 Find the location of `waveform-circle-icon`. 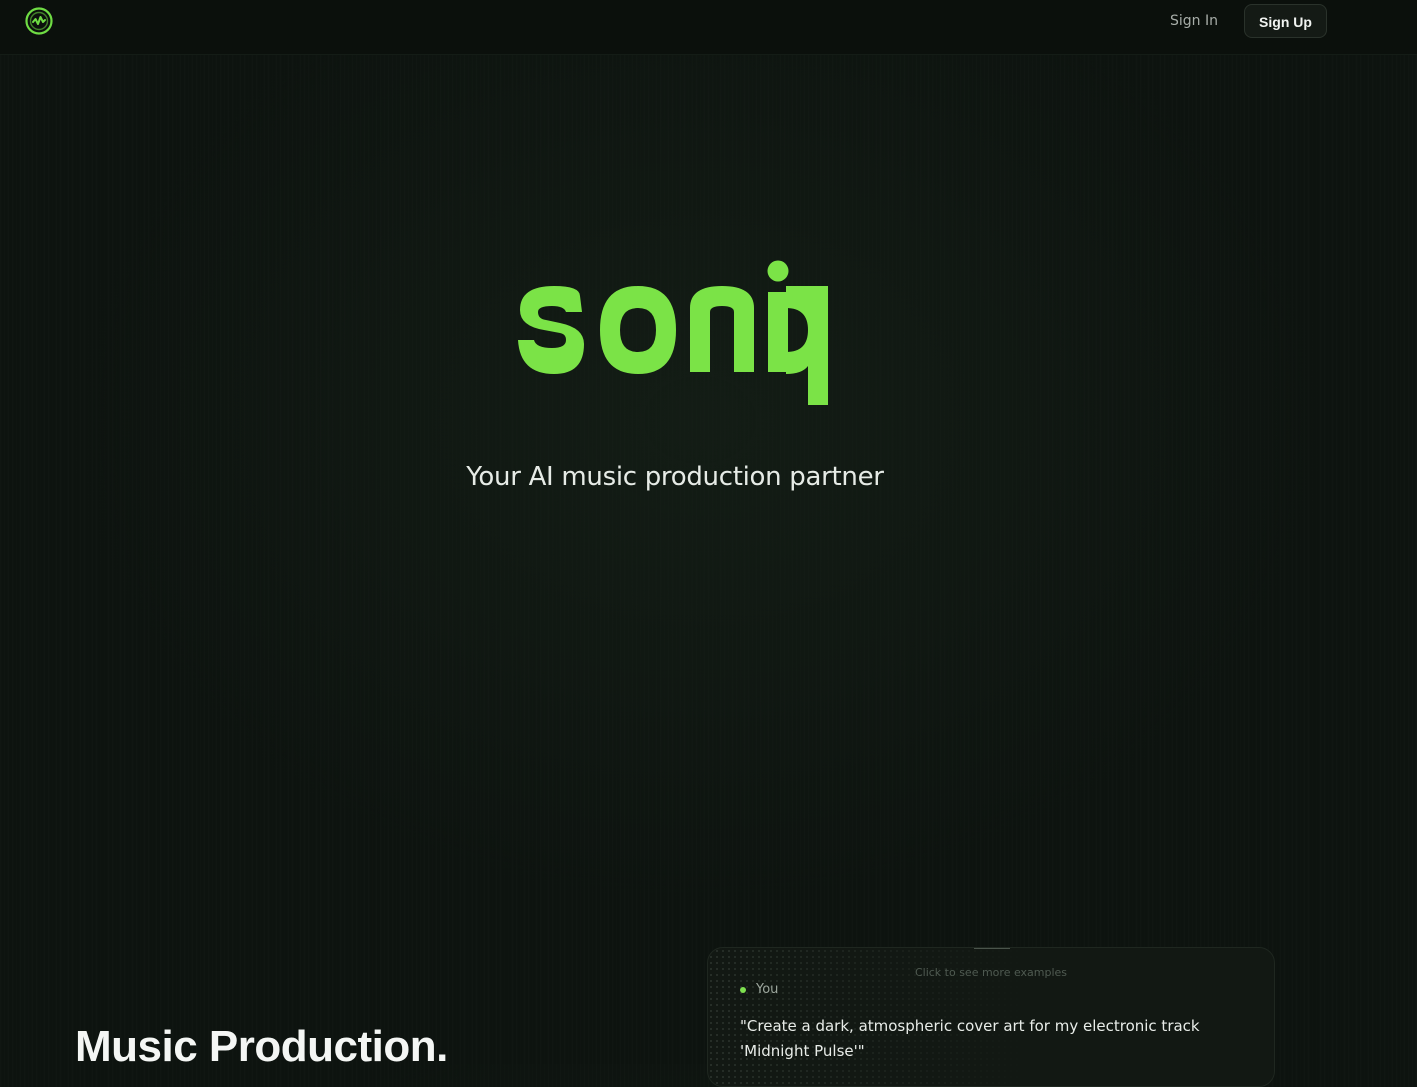

waveform-circle-icon is located at coordinates (39, 21).